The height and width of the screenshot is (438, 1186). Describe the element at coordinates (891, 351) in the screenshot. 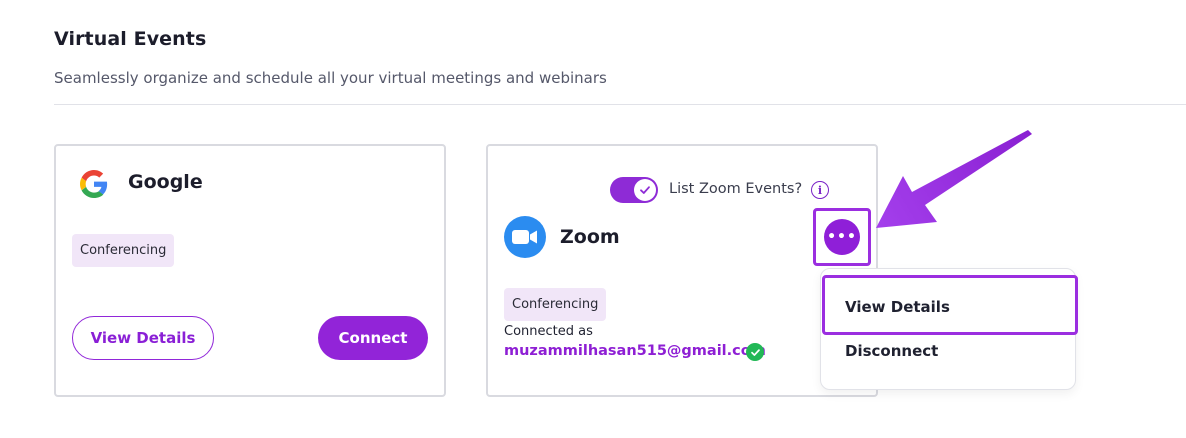

I see `menu-item-disconnect: Disconnect` at that location.